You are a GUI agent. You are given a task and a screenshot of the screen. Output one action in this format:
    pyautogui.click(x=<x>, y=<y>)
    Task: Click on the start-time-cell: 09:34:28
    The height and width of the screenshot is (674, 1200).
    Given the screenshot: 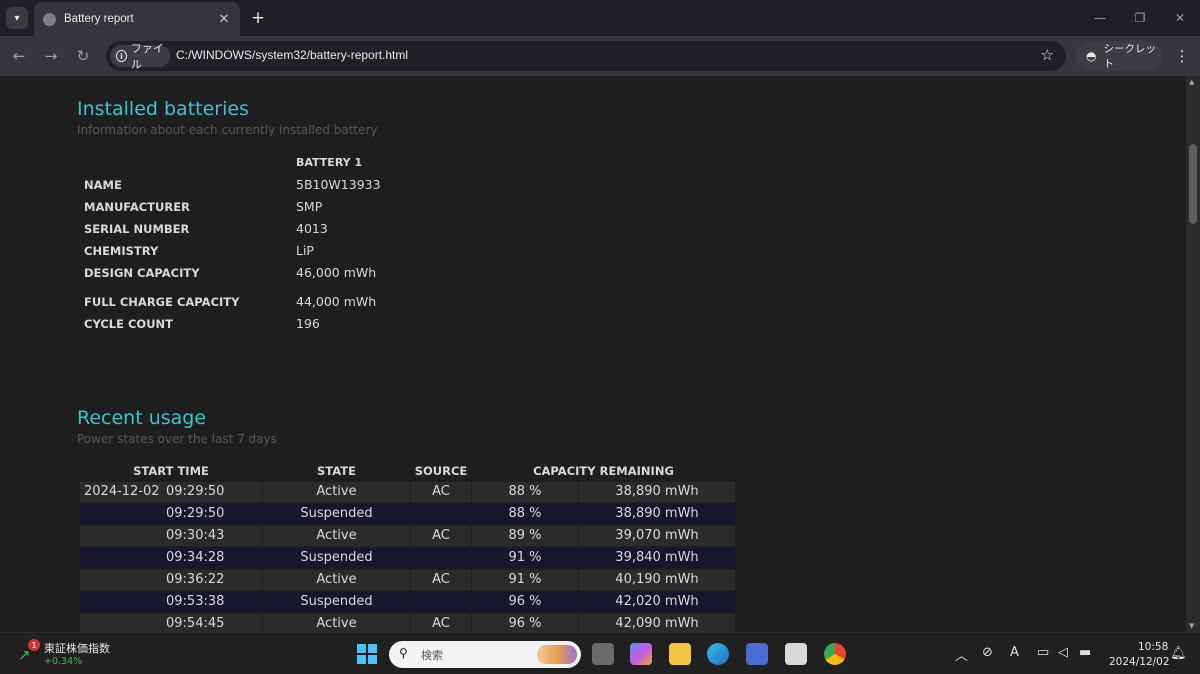 What is the action you would take?
    pyautogui.click(x=171, y=558)
    